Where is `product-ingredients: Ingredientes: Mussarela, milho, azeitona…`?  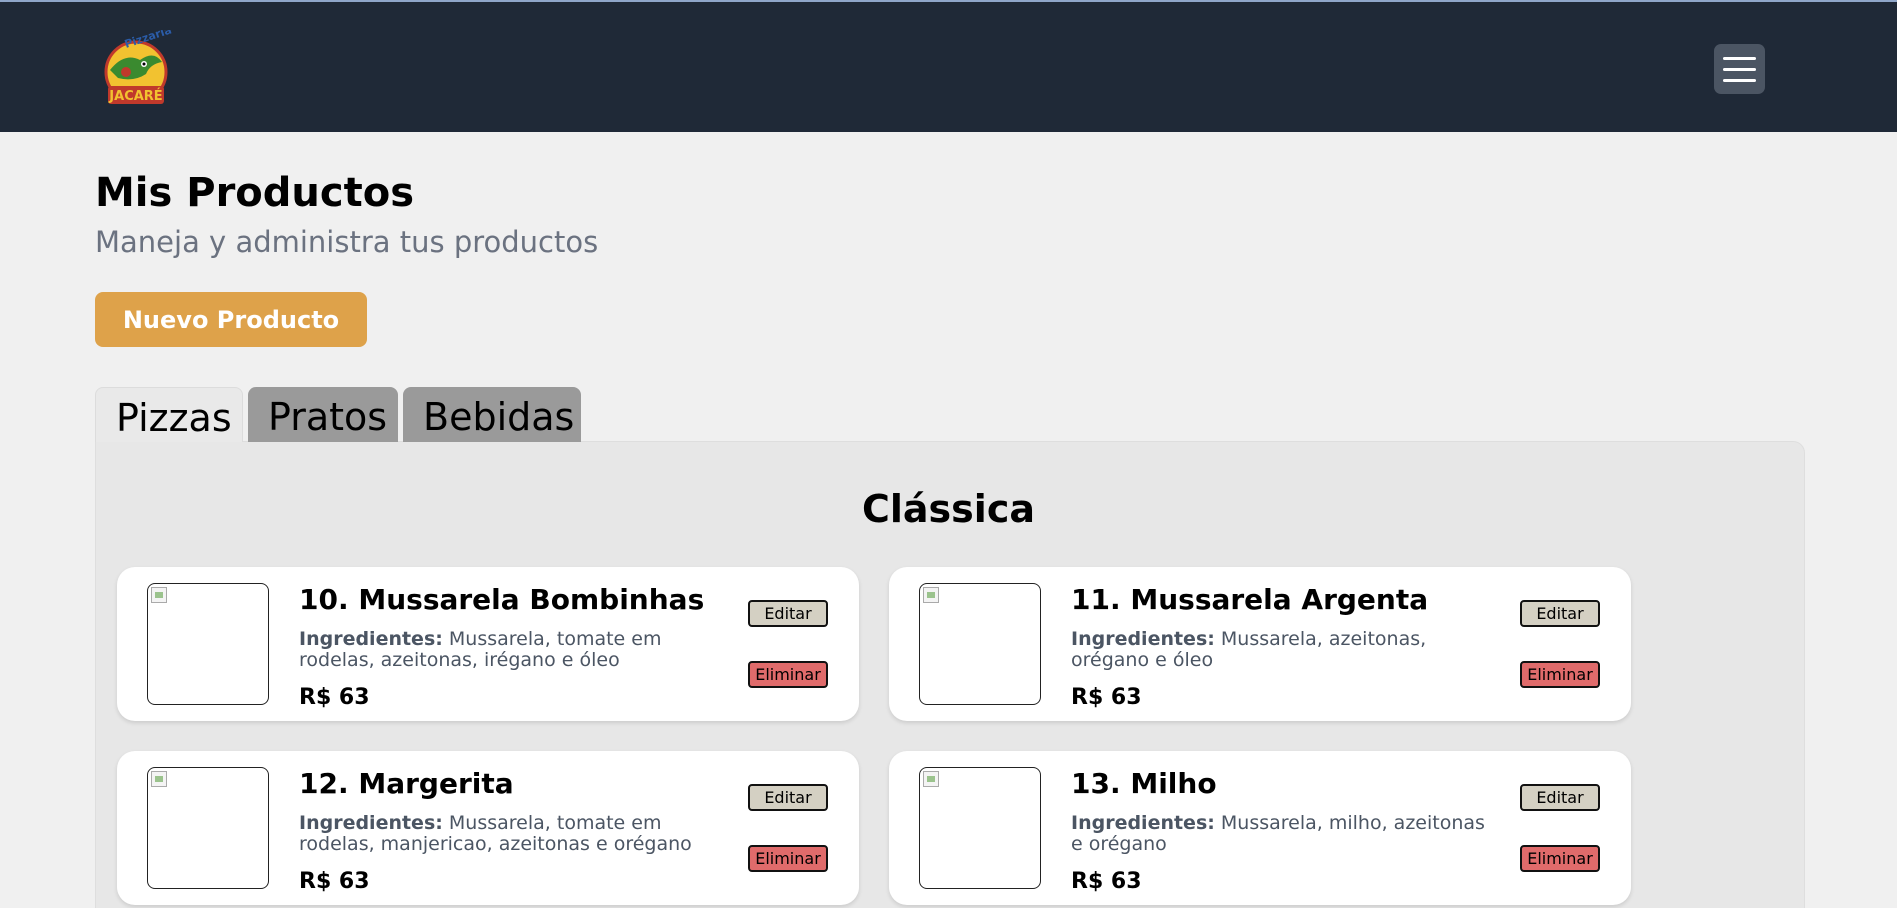 product-ingredients: Ingredientes: Mussarela, milho, azeitona… is located at coordinates (1281, 834).